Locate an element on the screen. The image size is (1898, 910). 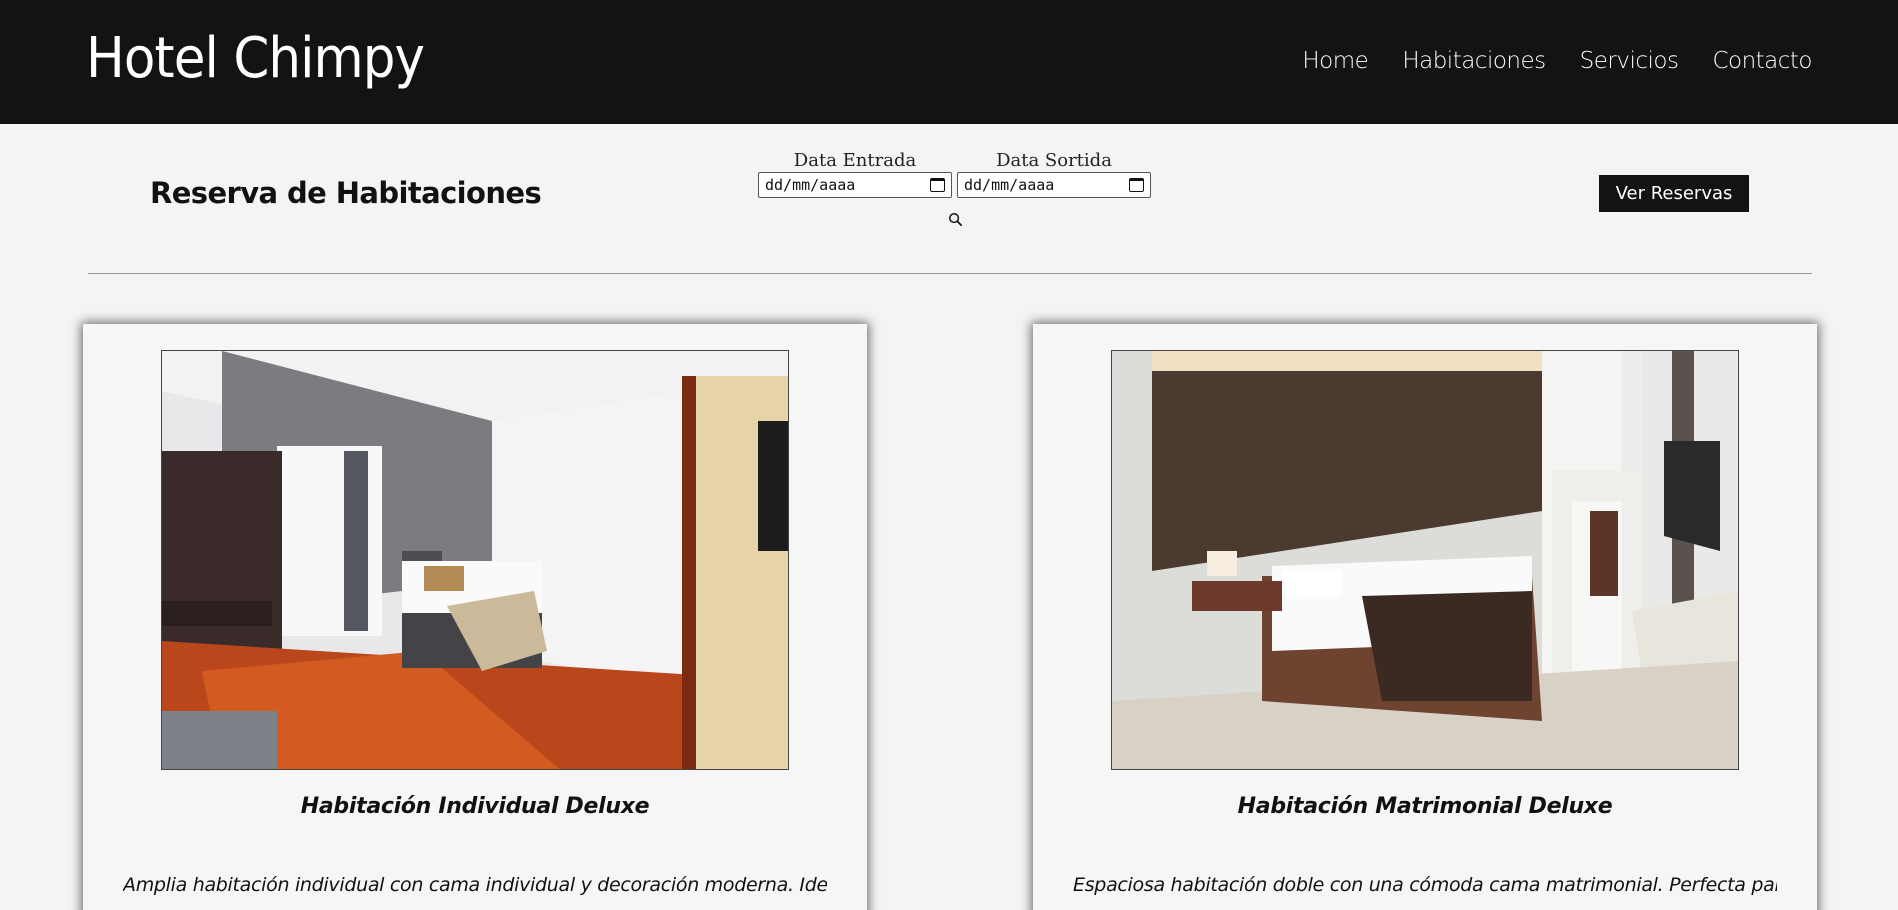
check-in-date-input: dd/mm/aaaa is located at coordinates (855, 185).